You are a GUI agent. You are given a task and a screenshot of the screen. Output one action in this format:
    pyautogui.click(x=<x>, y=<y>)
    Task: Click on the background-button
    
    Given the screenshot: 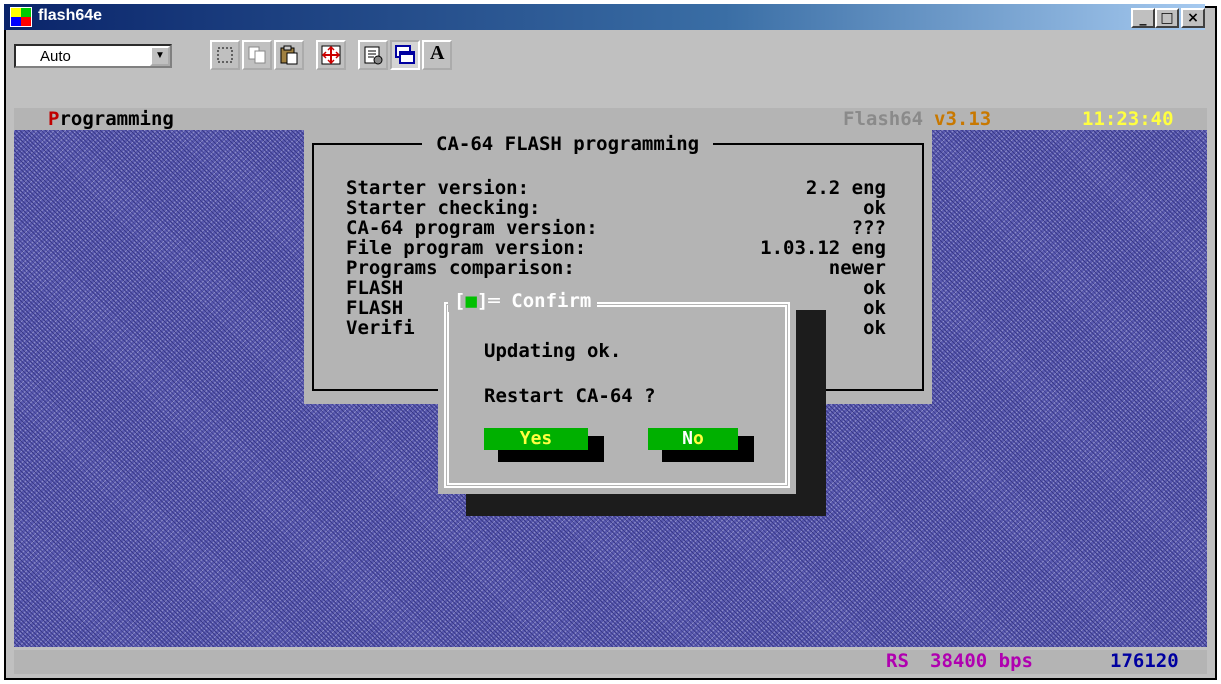 What is the action you would take?
    pyautogui.click(x=405, y=55)
    